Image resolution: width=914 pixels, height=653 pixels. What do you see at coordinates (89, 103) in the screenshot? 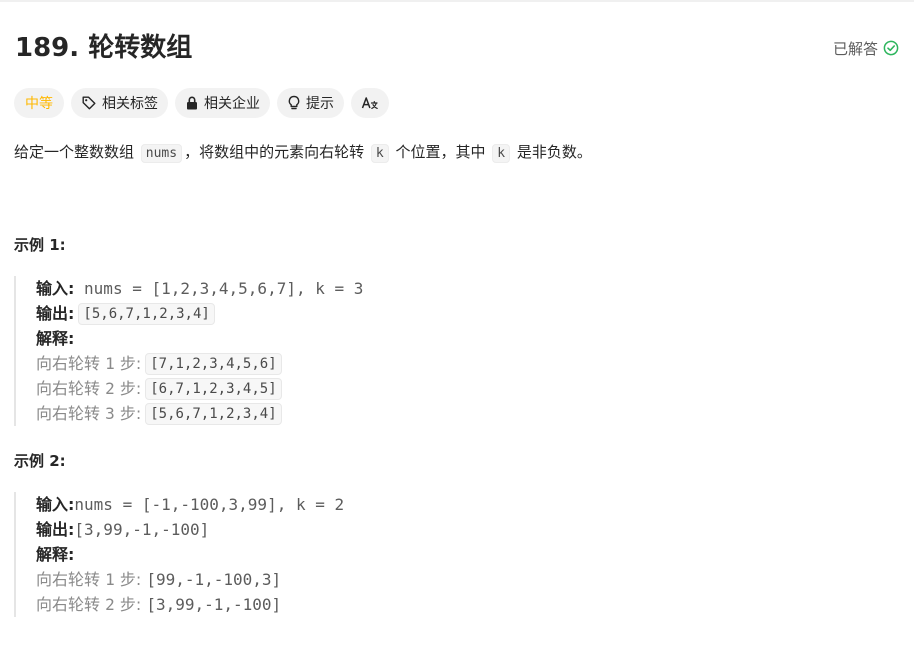
I see `tag-icon` at bounding box center [89, 103].